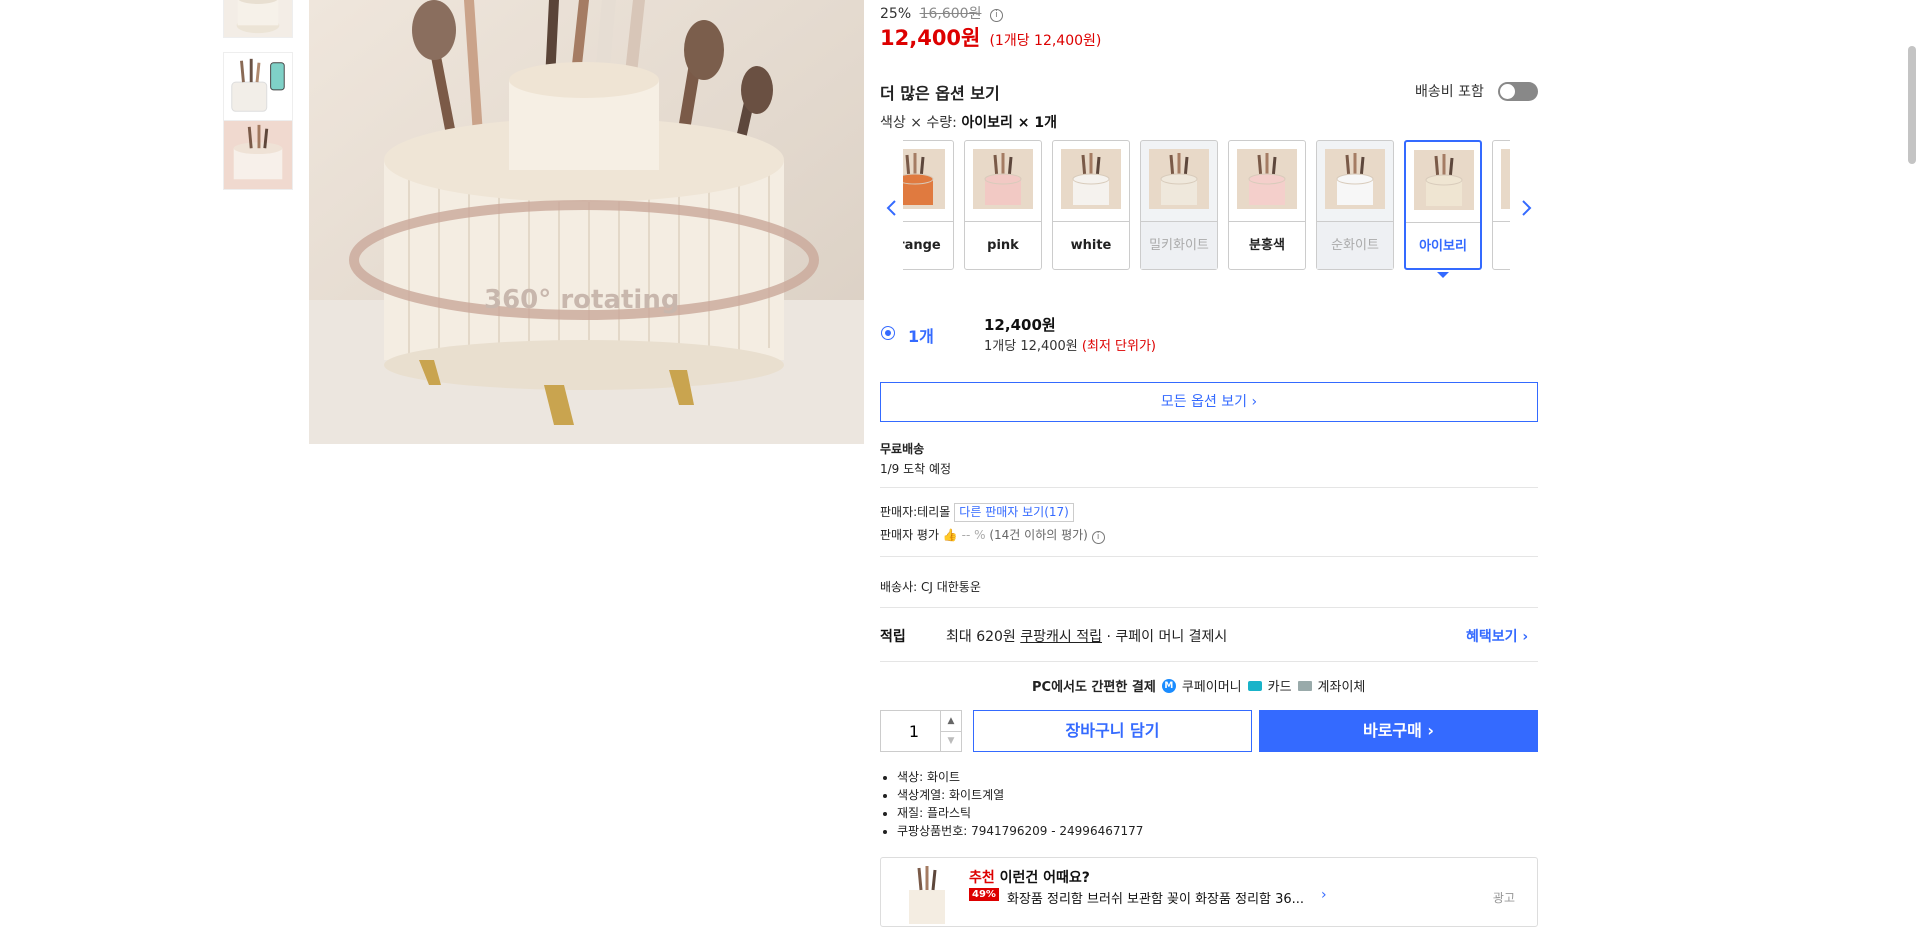 The width and height of the screenshot is (1920, 927). I want to click on variant-label: 순화이트, so click(1355, 245).